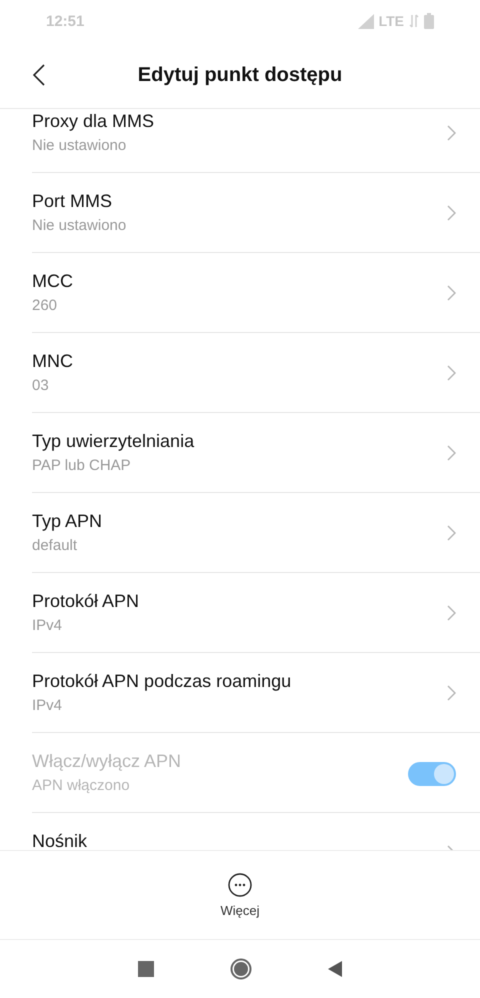 This screenshot has height=998, width=480. I want to click on setting-title: Włącz/wyłącz APN, so click(107, 761).